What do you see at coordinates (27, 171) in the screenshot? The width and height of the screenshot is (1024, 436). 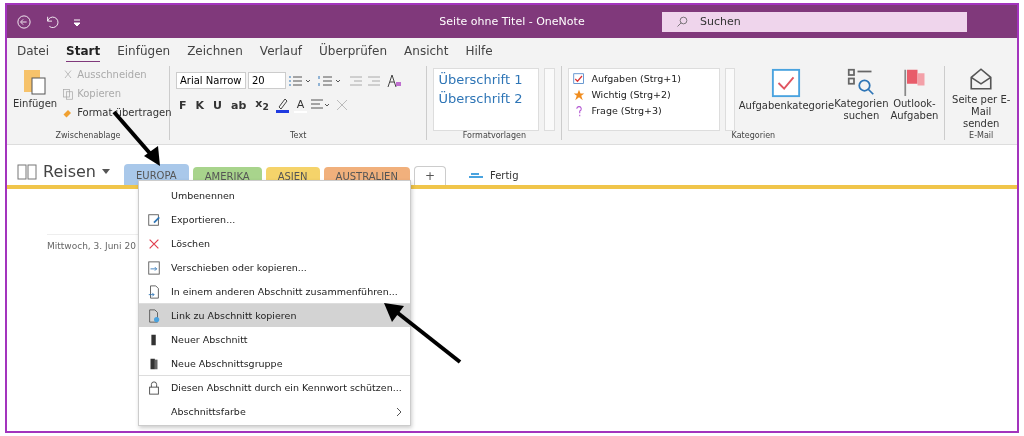 I see `notebook-icon` at bounding box center [27, 171].